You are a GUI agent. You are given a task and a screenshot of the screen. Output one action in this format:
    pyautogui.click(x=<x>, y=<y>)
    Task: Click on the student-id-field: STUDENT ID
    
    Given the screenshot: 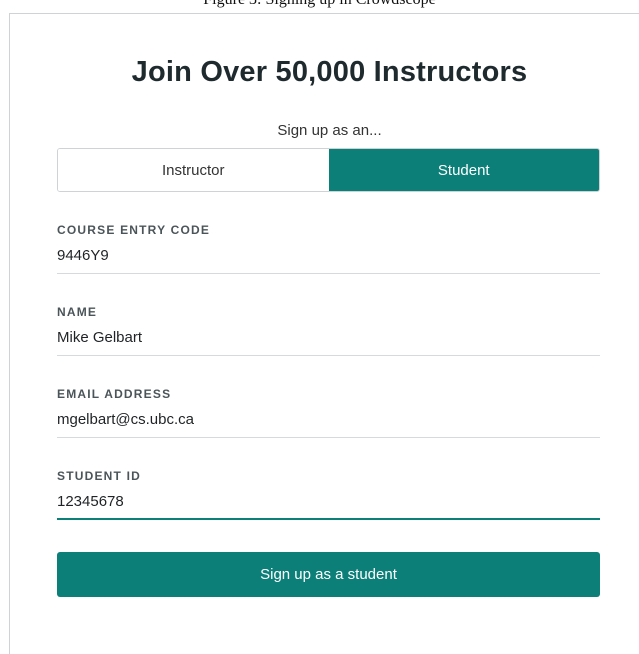 What is the action you would take?
    pyautogui.click(x=328, y=494)
    